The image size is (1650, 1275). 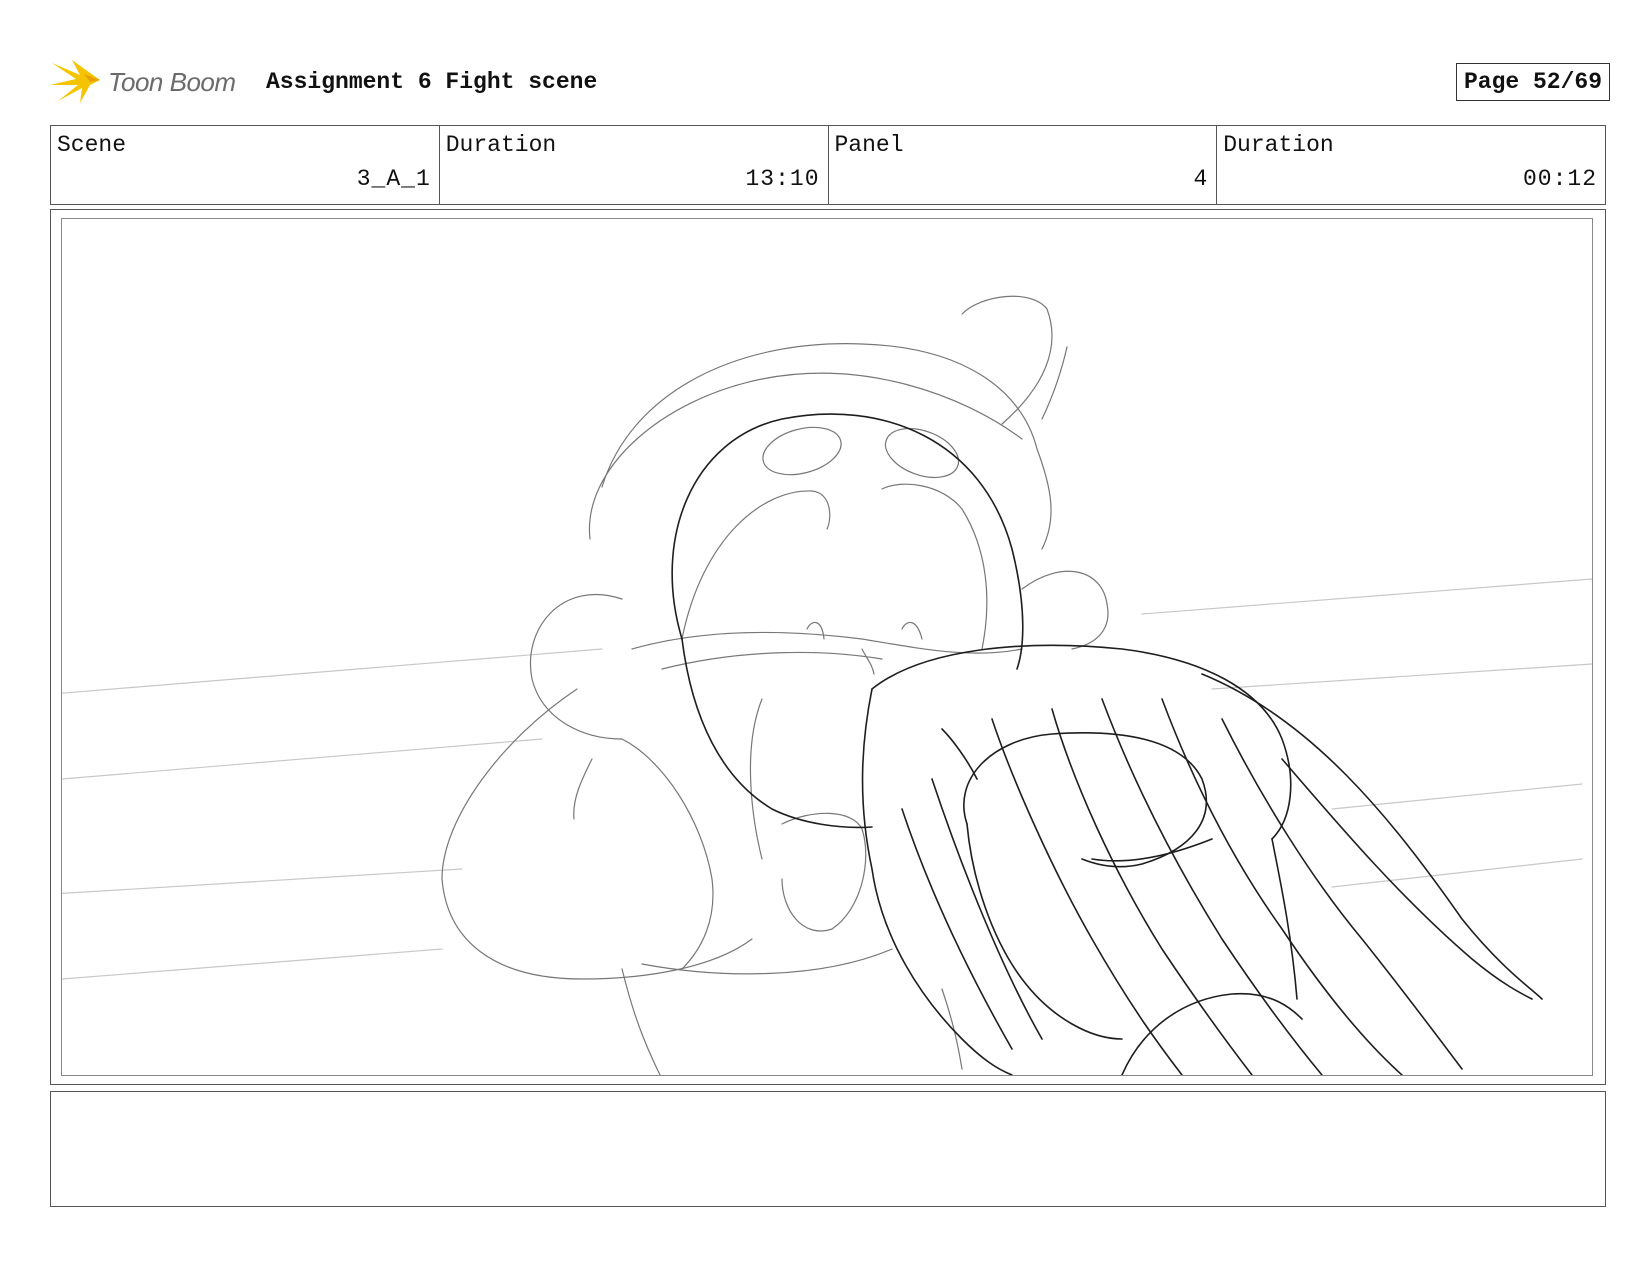 I want to click on panel-duration-label: Duration, so click(x=1278, y=145).